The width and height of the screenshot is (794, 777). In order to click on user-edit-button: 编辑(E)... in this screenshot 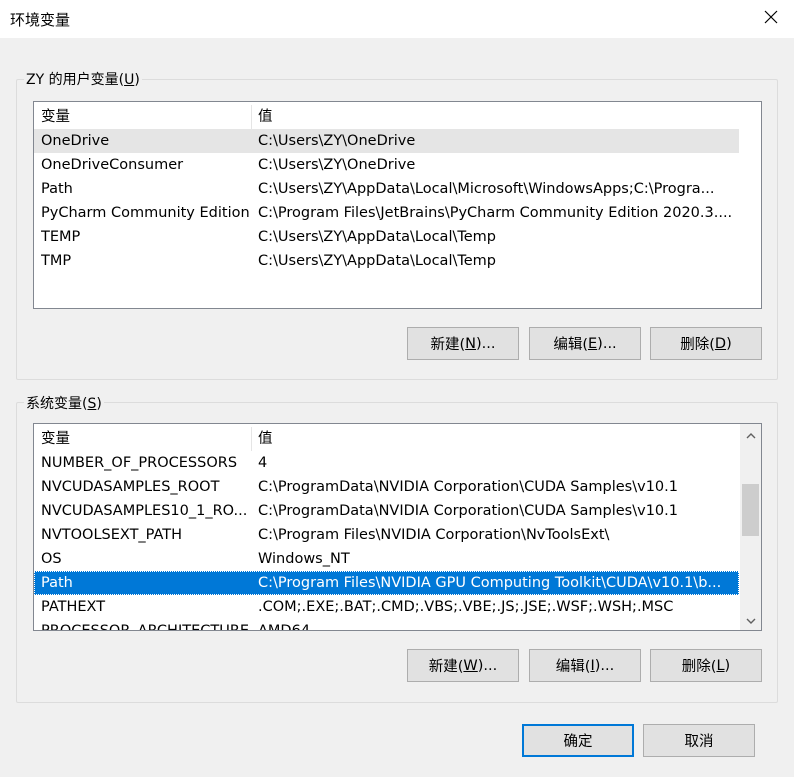, I will do `click(585, 343)`.